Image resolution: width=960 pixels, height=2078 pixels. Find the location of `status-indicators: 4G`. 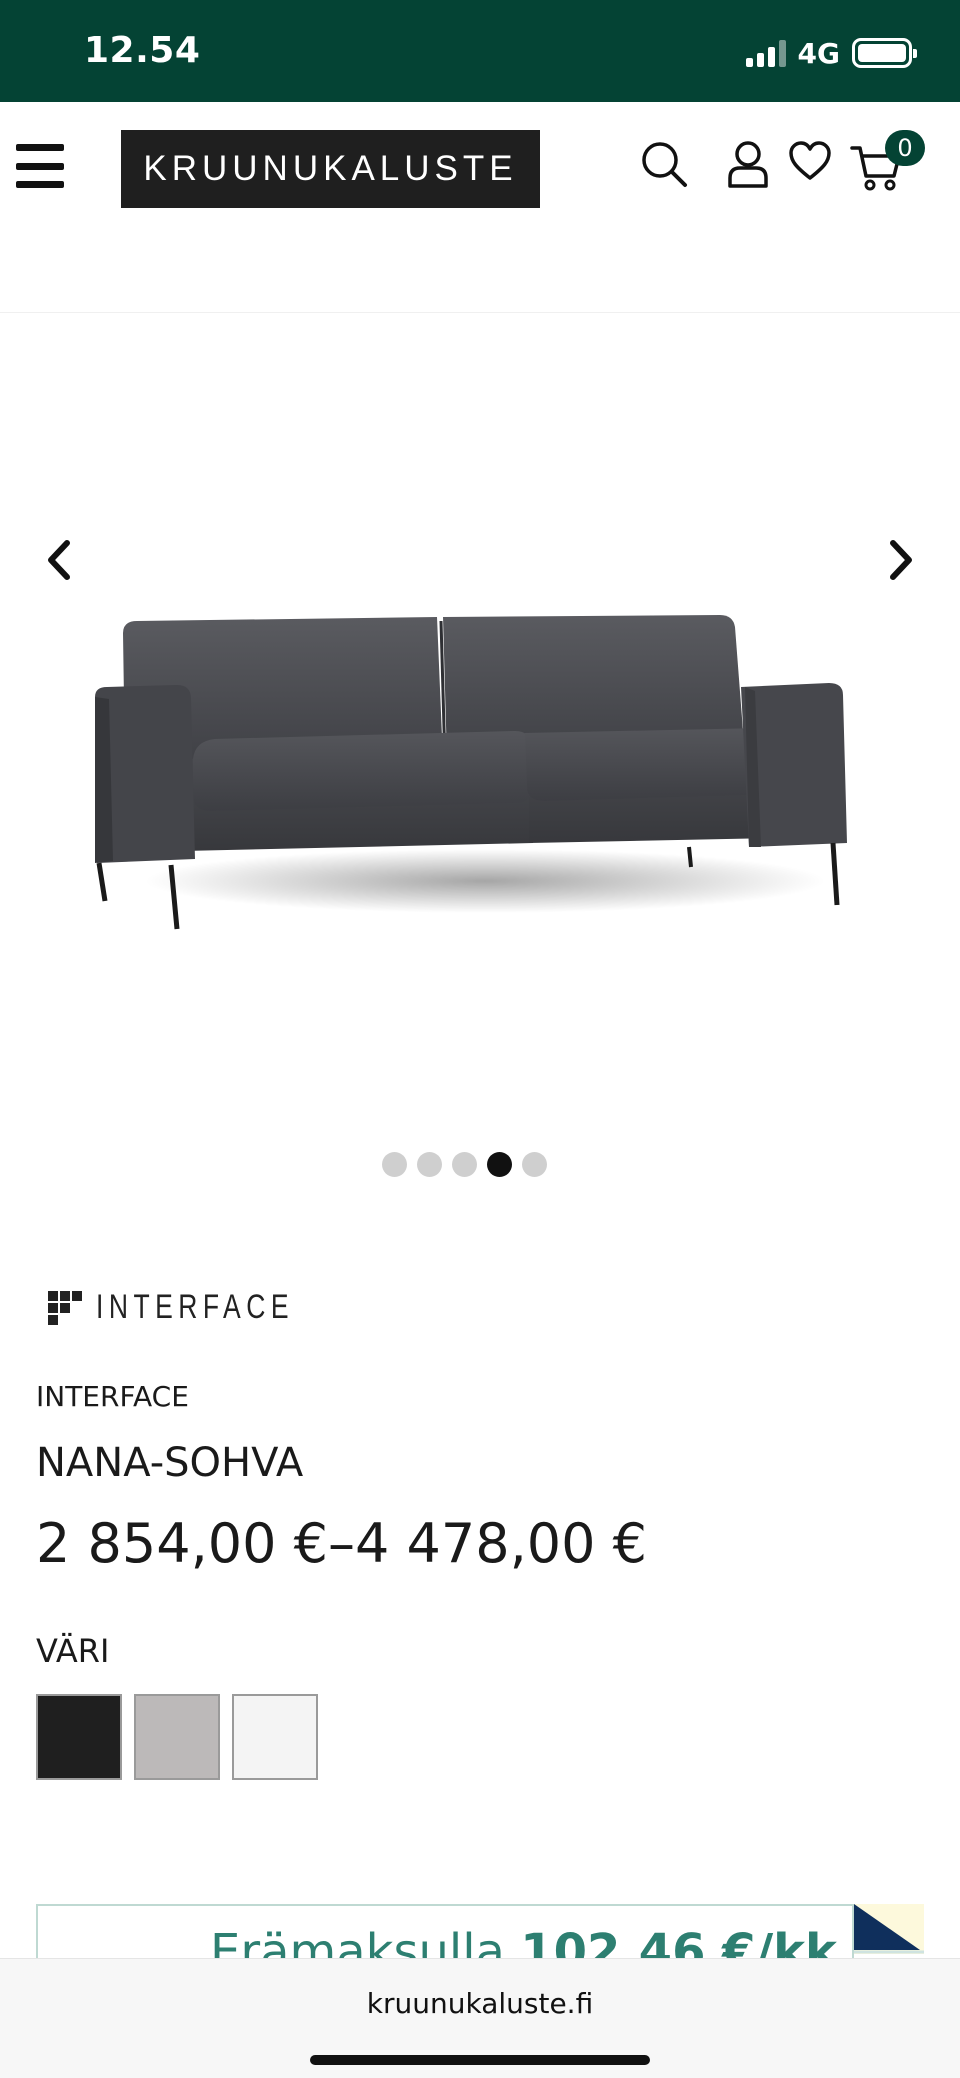

status-indicators: 4G is located at coordinates (831, 53).